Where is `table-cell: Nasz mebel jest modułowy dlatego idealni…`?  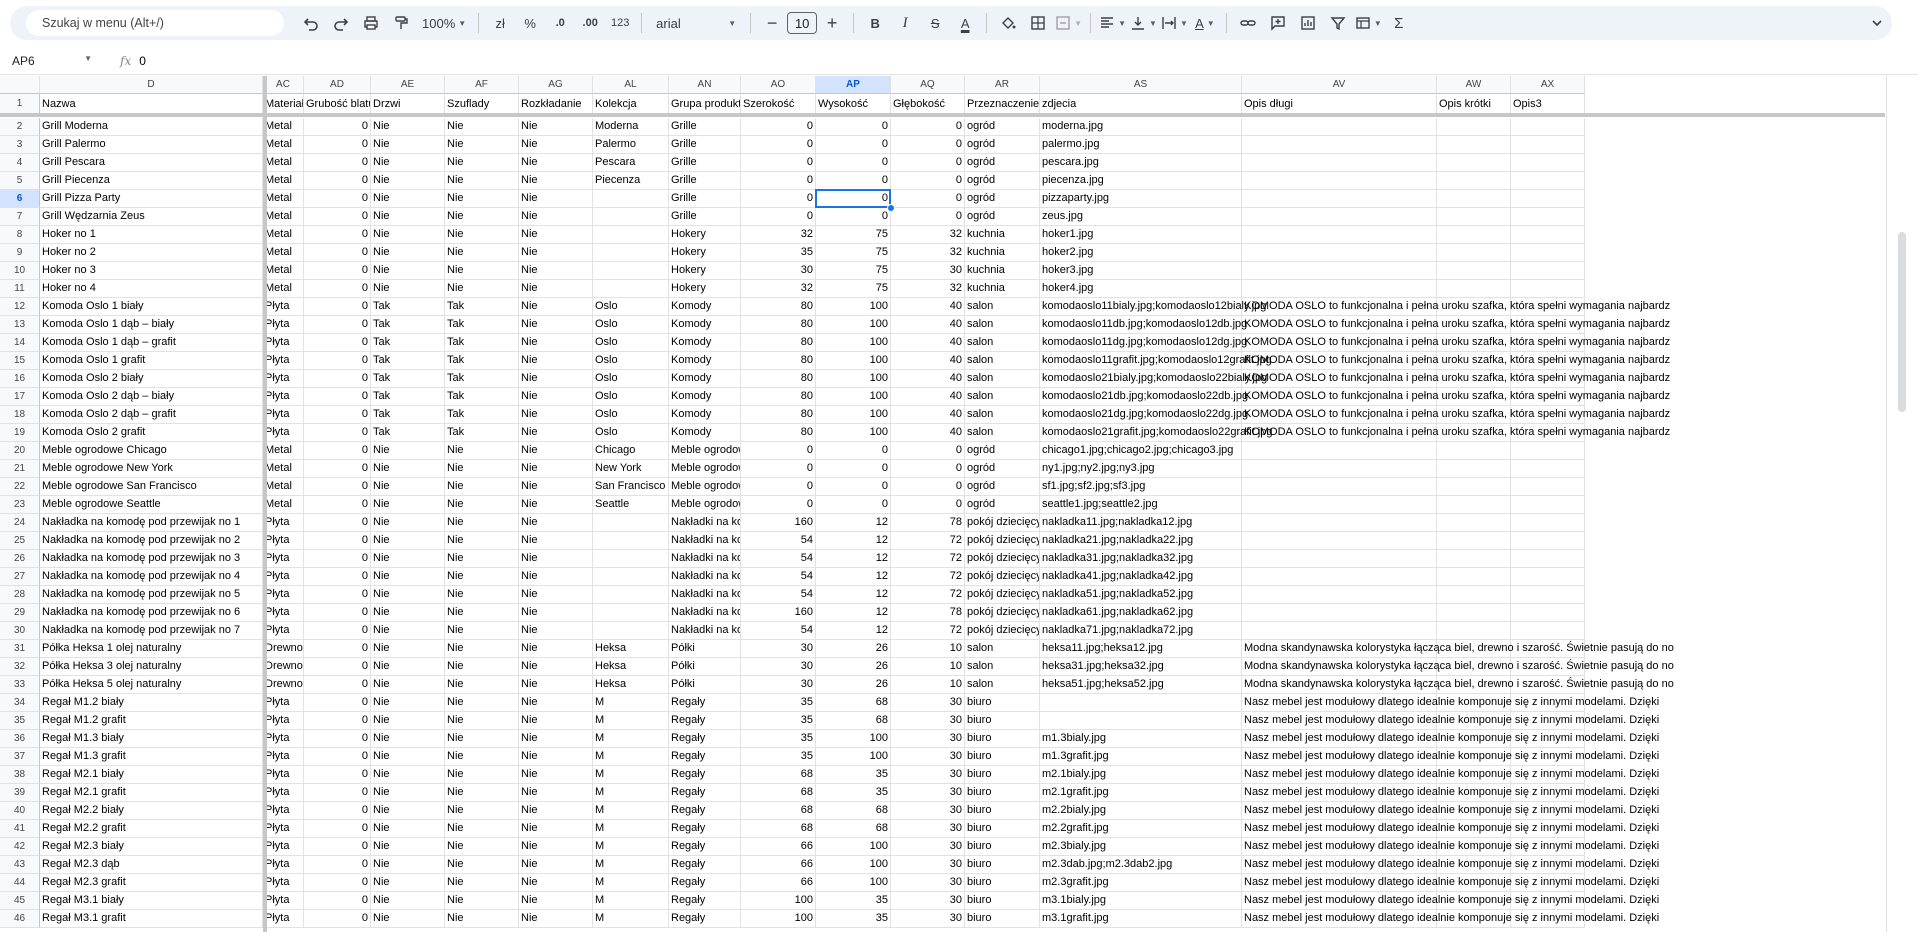
table-cell: Nasz mebel jest modułowy dlatego idealni… is located at coordinates (1450, 847).